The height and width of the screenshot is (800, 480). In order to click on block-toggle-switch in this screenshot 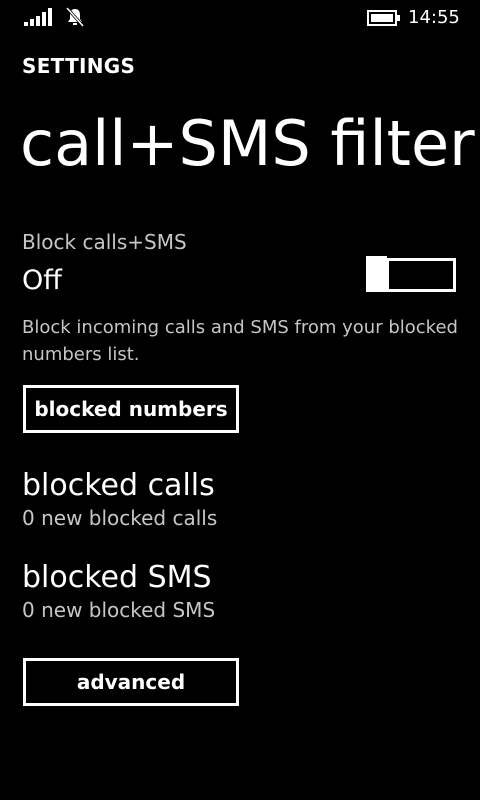, I will do `click(411, 274)`.